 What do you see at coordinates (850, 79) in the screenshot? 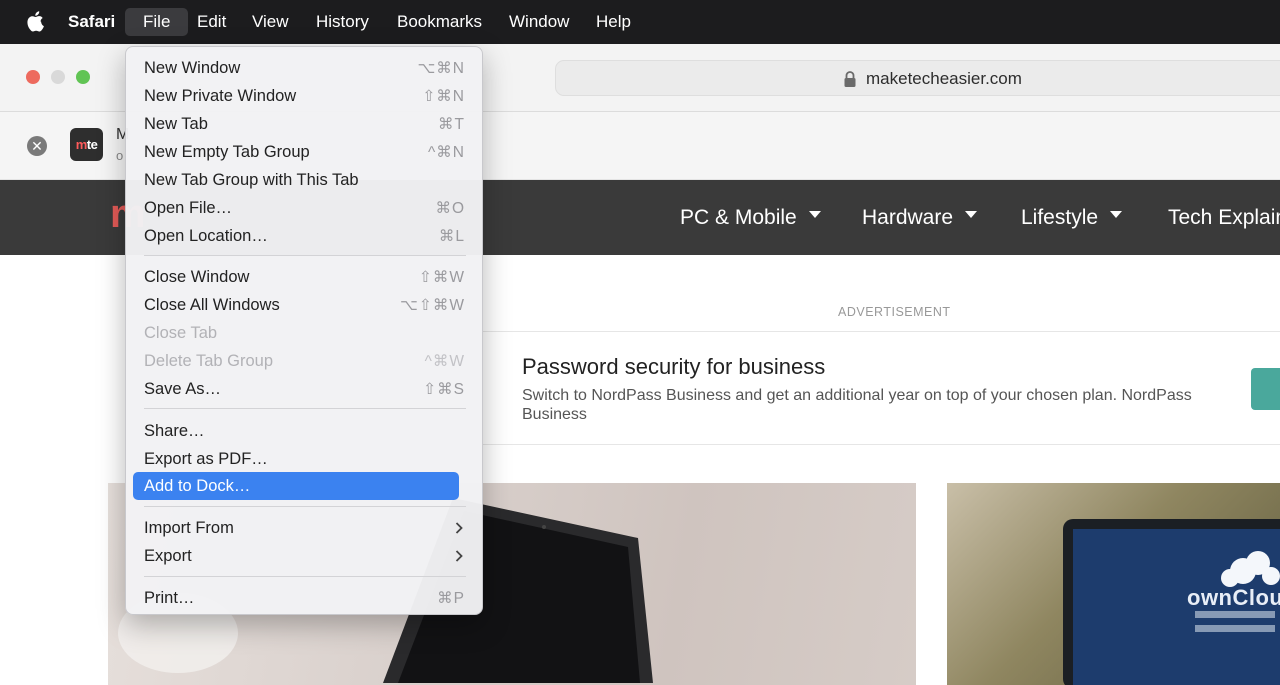
I see `lock-icon` at bounding box center [850, 79].